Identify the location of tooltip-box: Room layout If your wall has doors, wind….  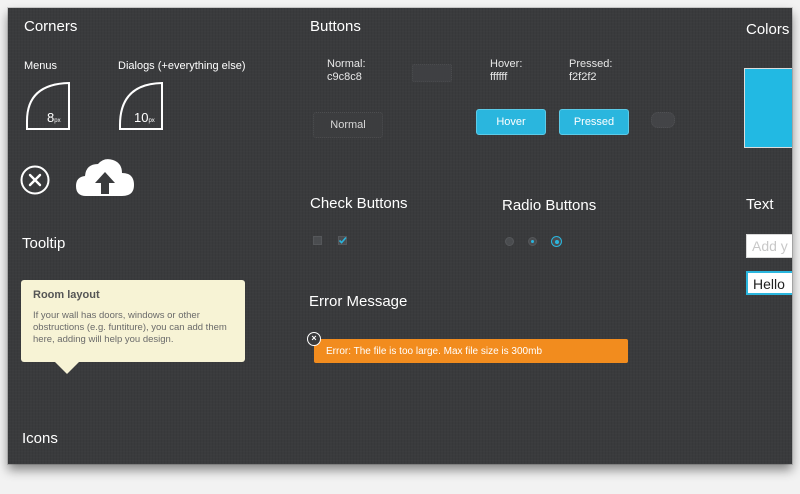
(133, 327).